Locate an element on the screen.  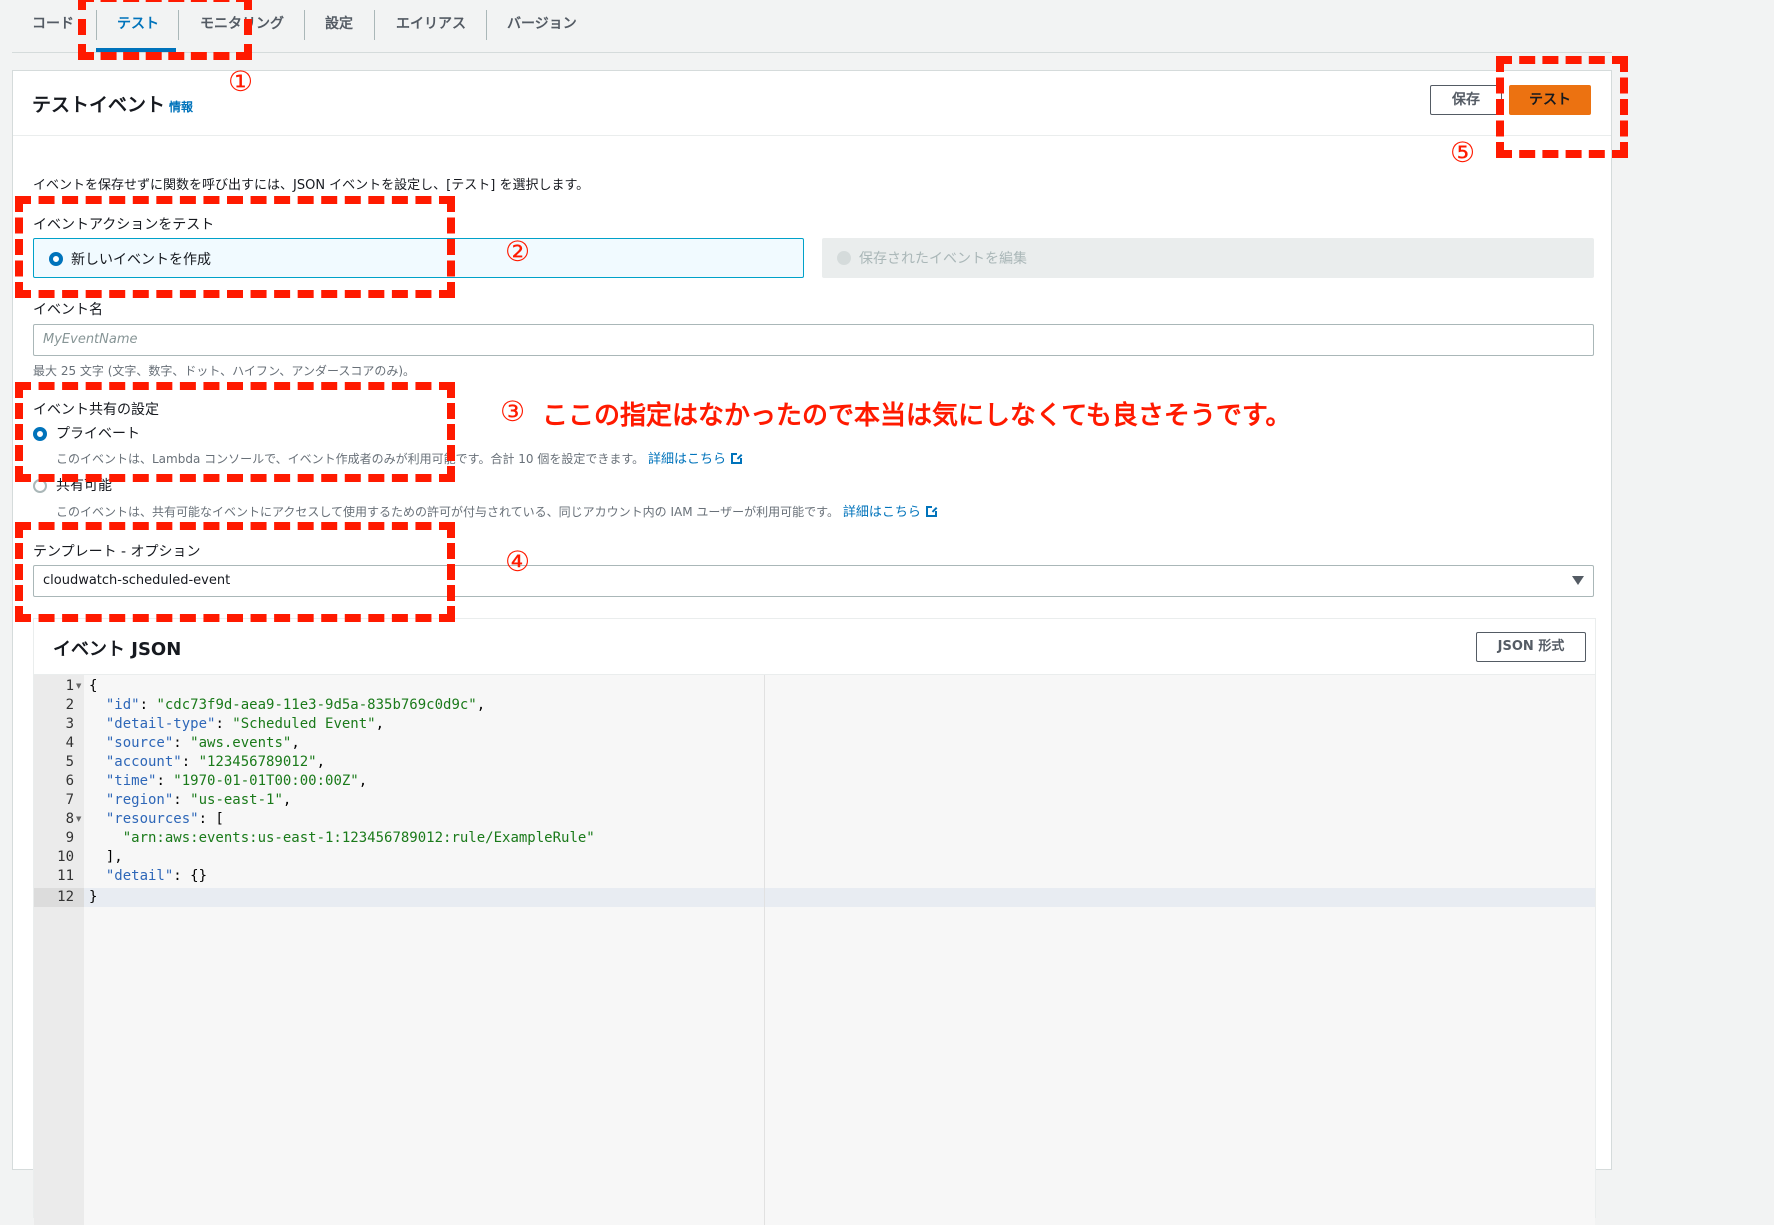
event-json-title: イベント JSON is located at coordinates (117, 649).